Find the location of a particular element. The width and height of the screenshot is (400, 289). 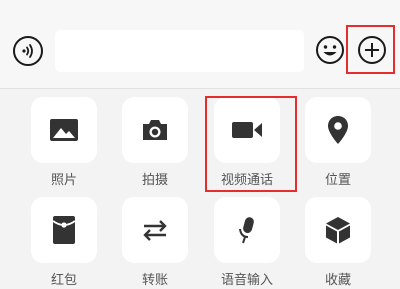

voice-button is located at coordinates (28, 51).